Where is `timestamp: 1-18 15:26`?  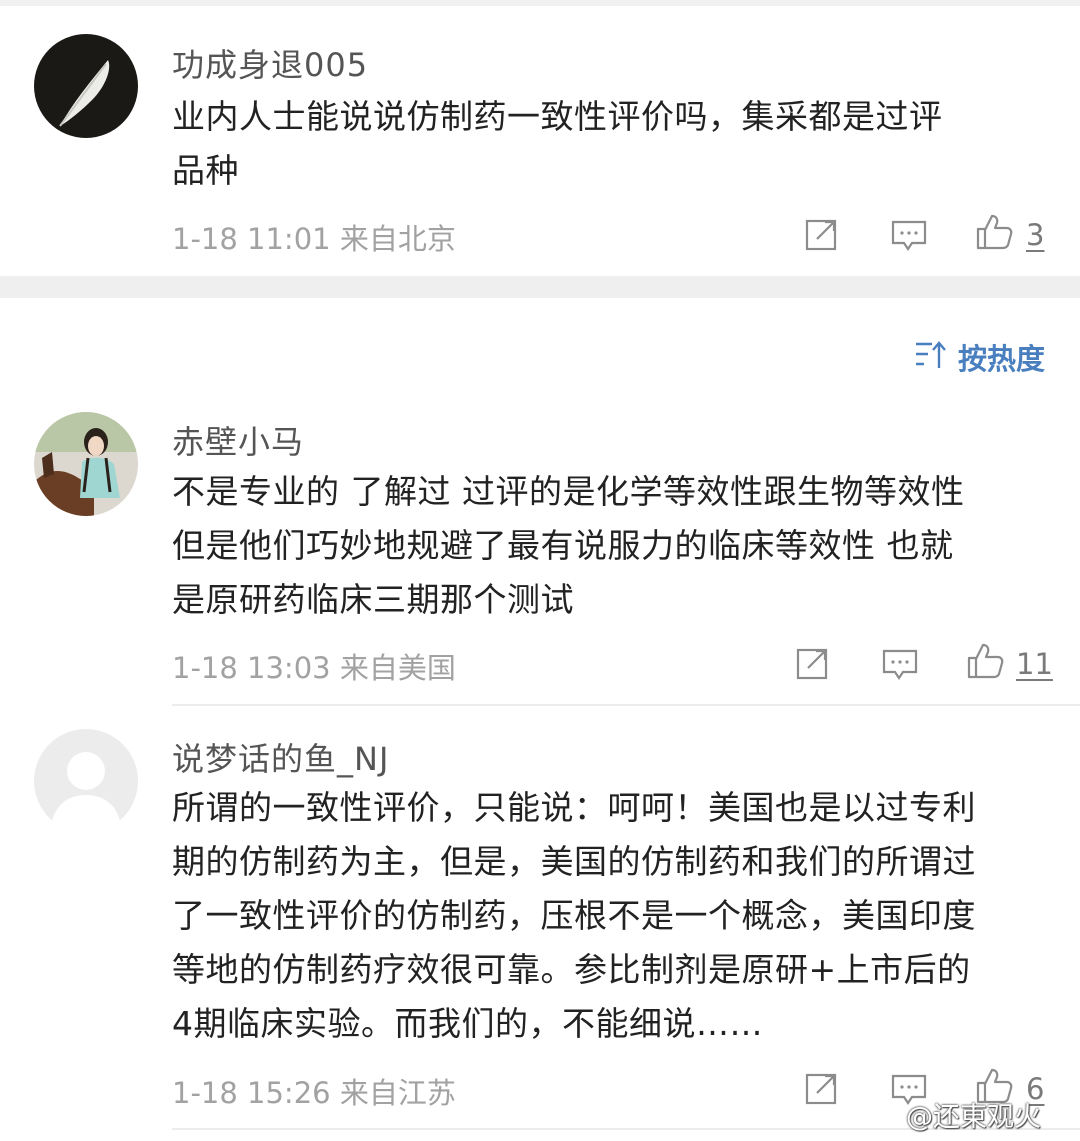 timestamp: 1-18 15:26 is located at coordinates (251, 1093).